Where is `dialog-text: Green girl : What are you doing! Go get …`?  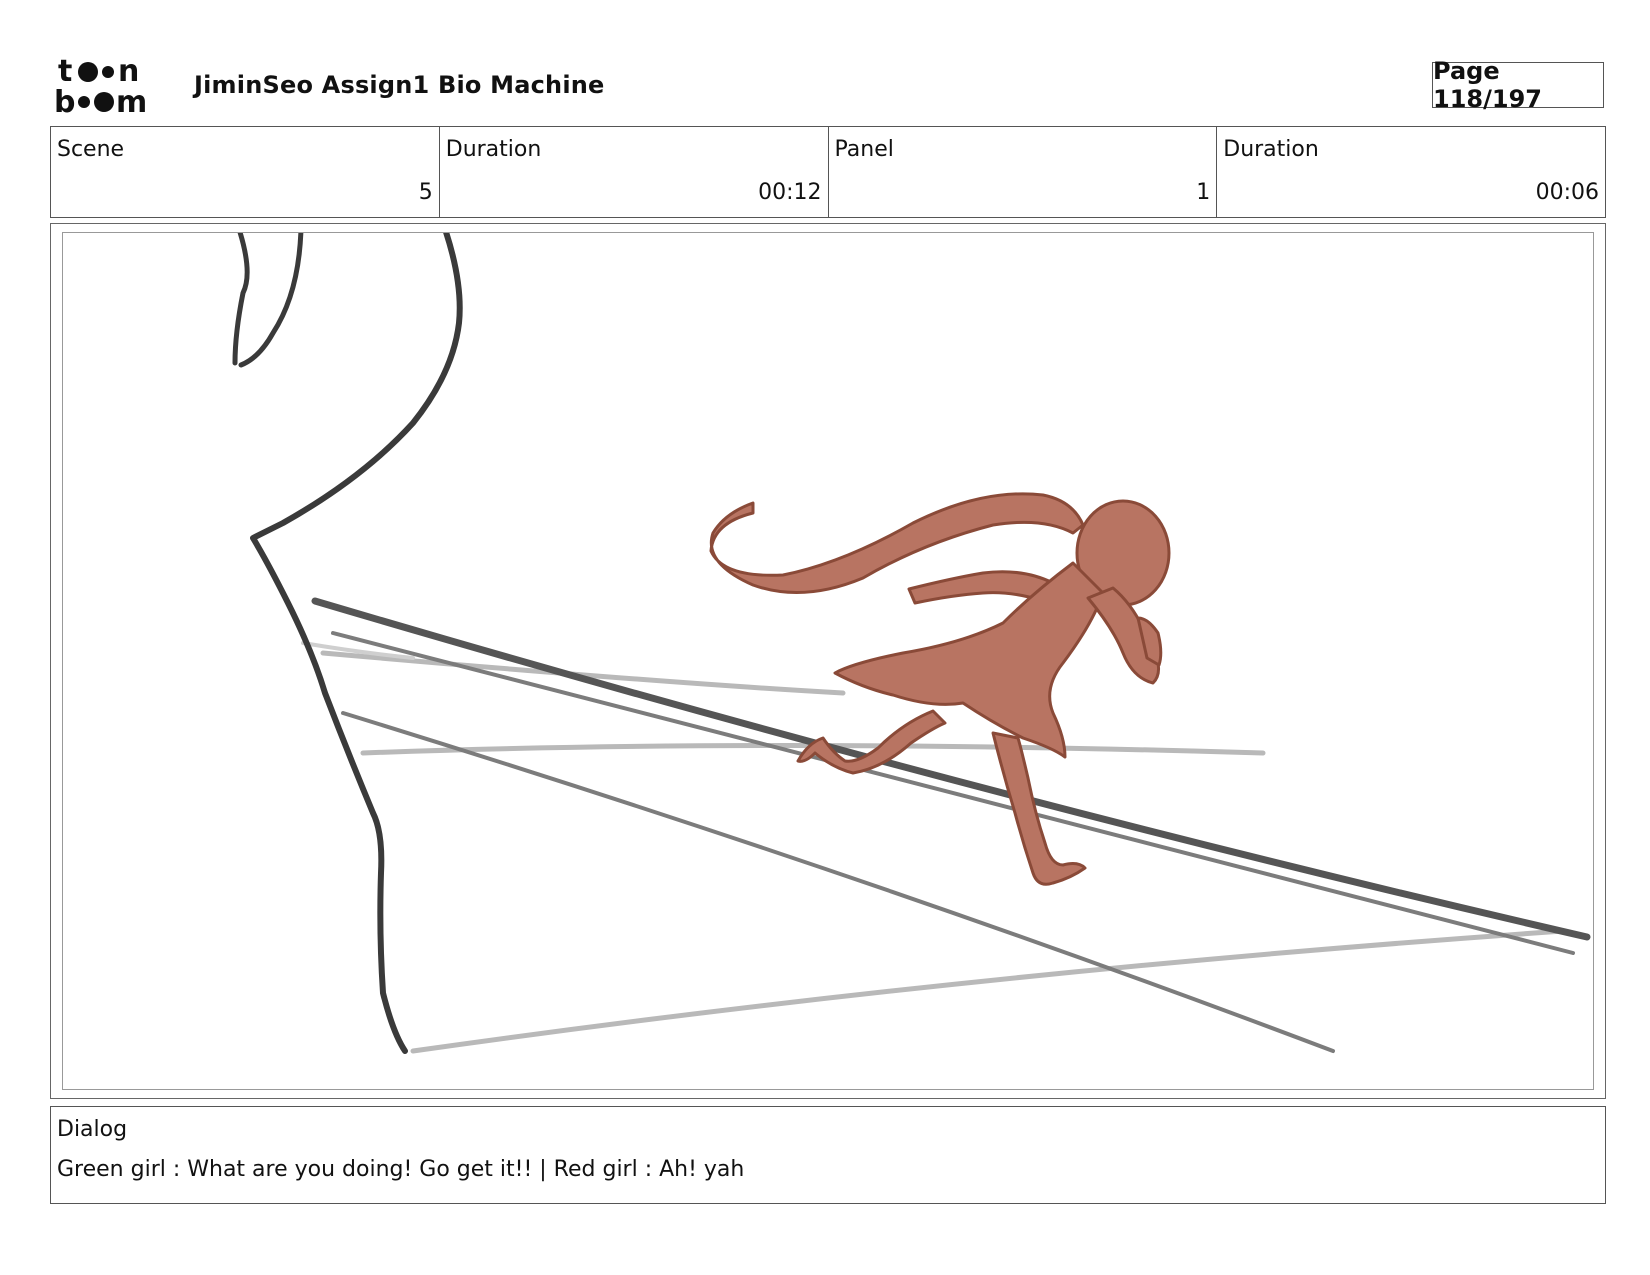
dialog-text: Green girl : What are you doing! Go get … is located at coordinates (401, 1169).